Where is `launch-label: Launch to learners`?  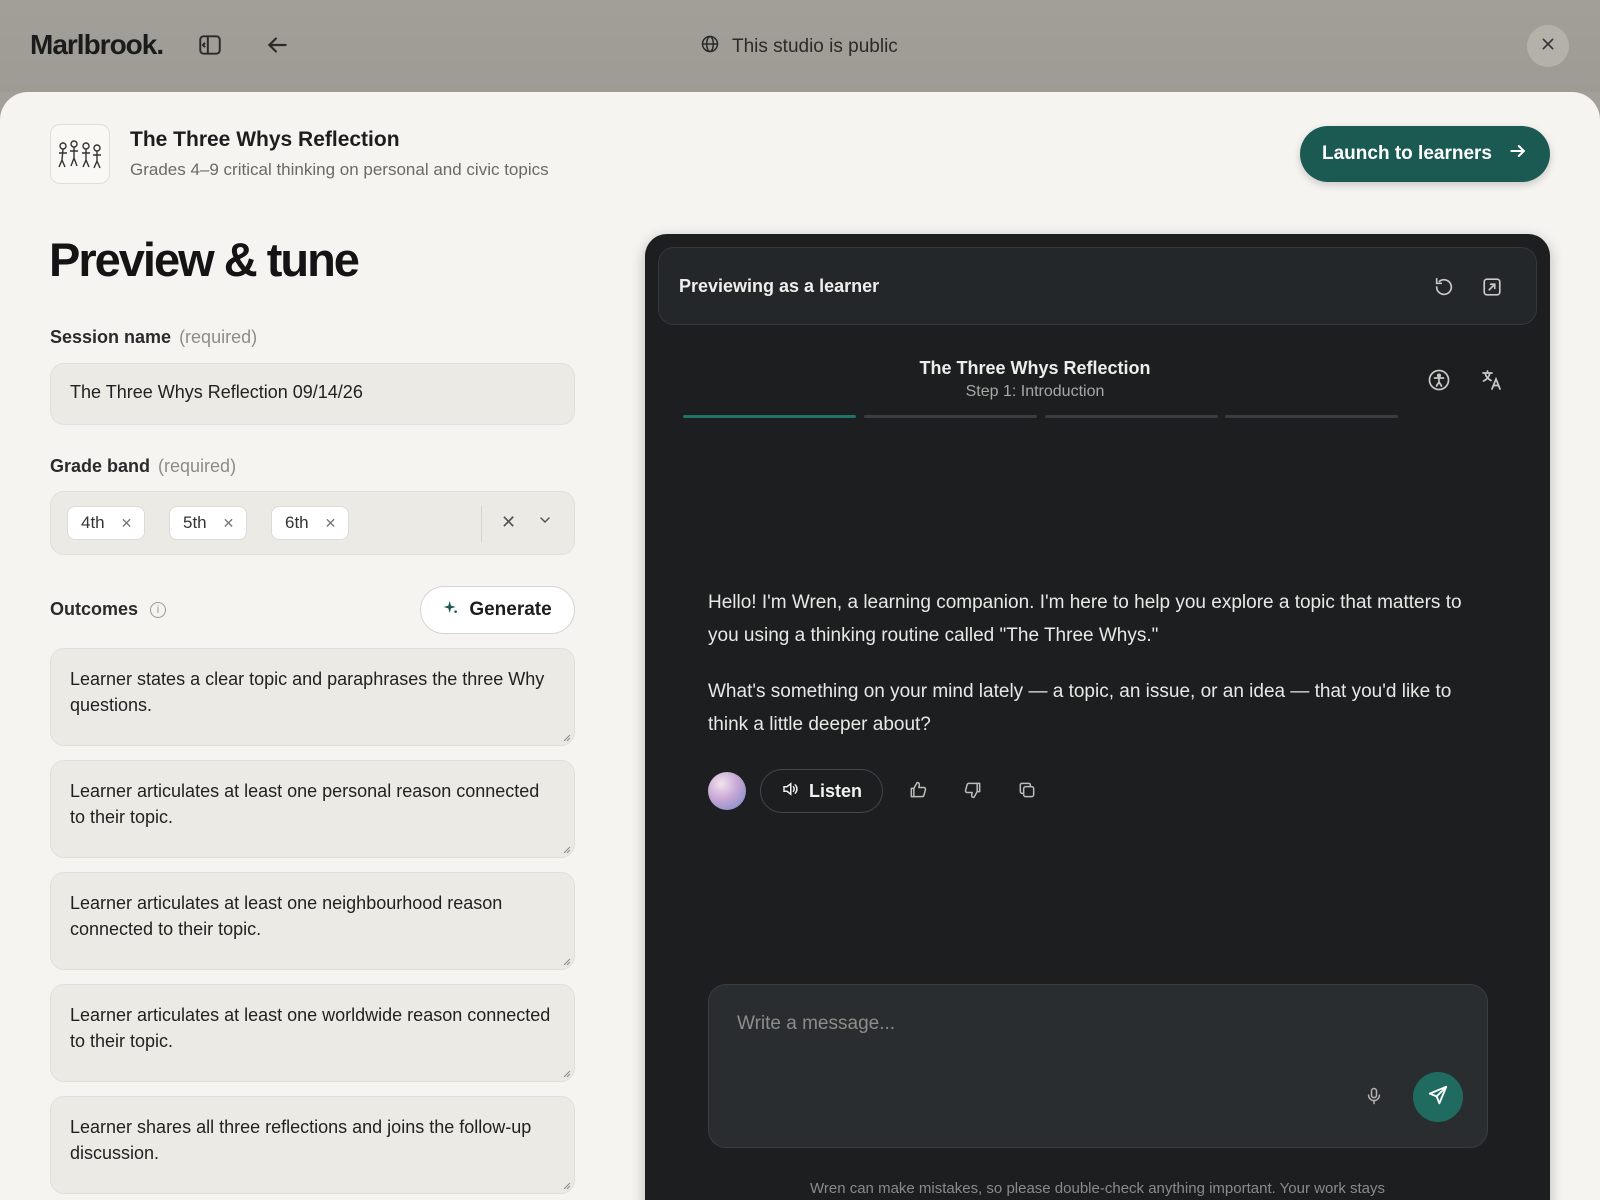 launch-label: Launch to learners is located at coordinates (1407, 153).